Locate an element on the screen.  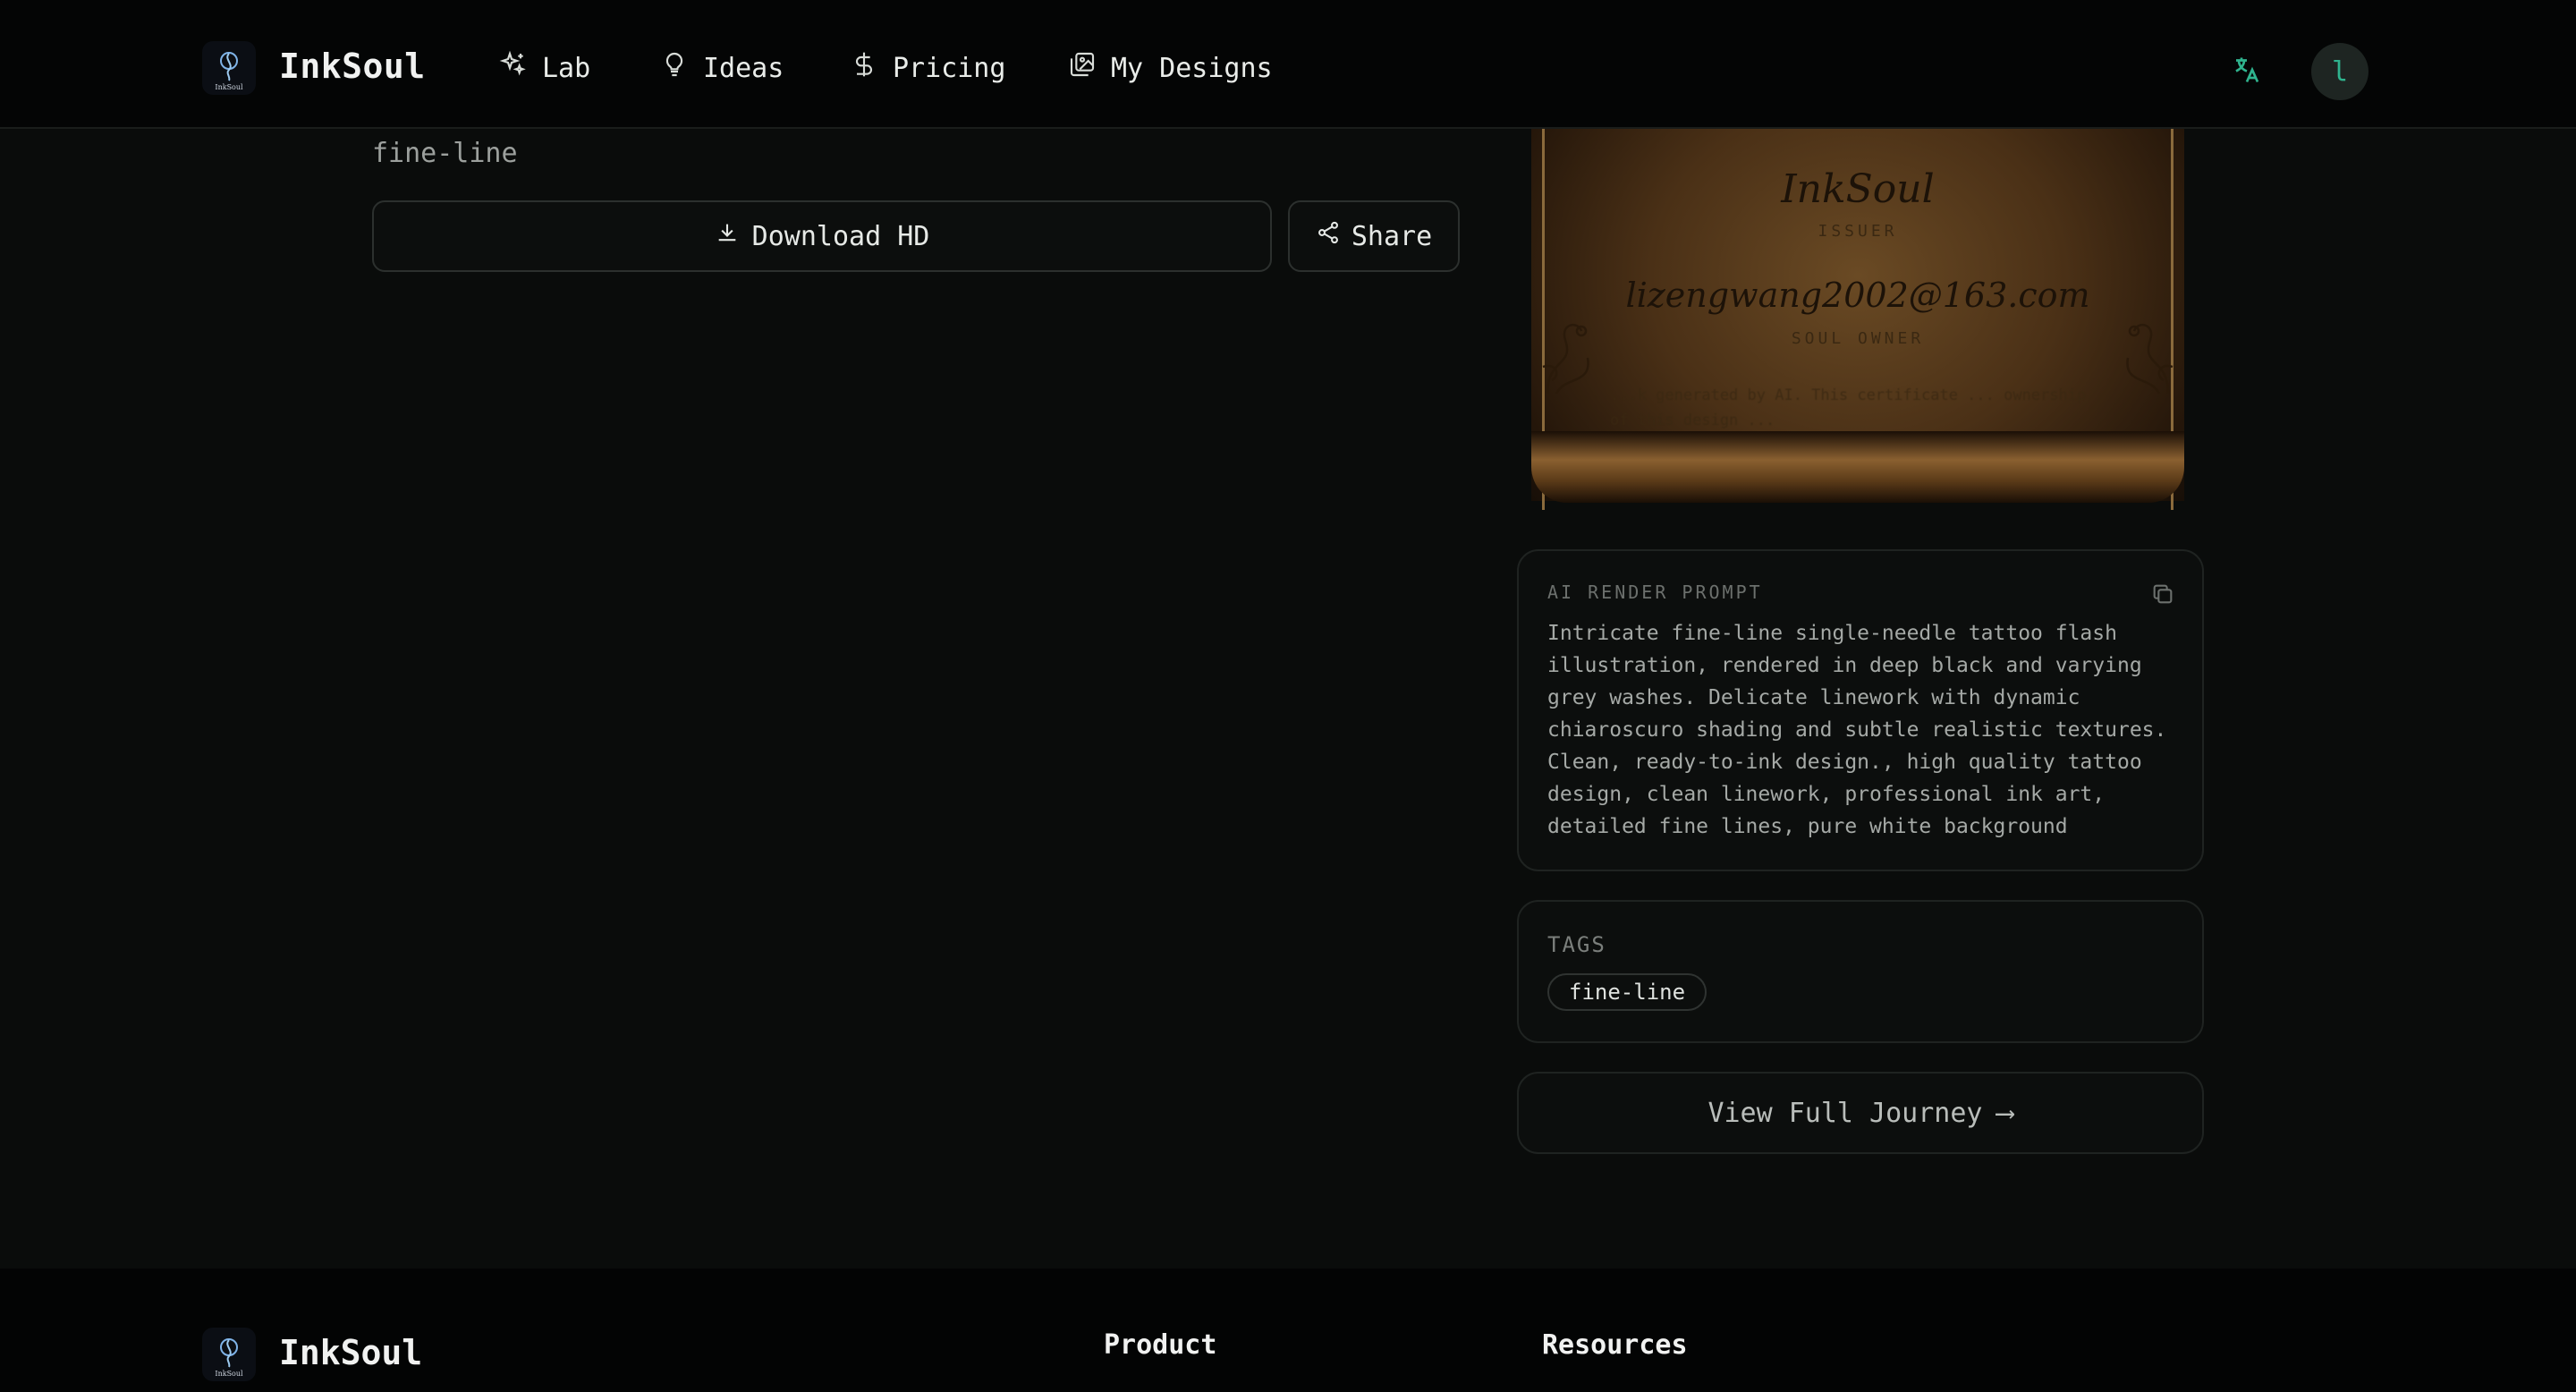
footer-brand: InkSoul is located at coordinates (350, 1352).